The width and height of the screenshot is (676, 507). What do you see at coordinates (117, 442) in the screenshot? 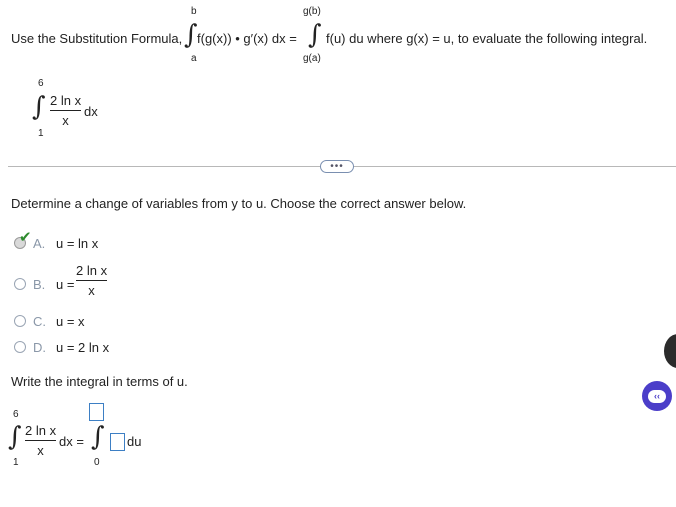
I see `integrand-input` at bounding box center [117, 442].